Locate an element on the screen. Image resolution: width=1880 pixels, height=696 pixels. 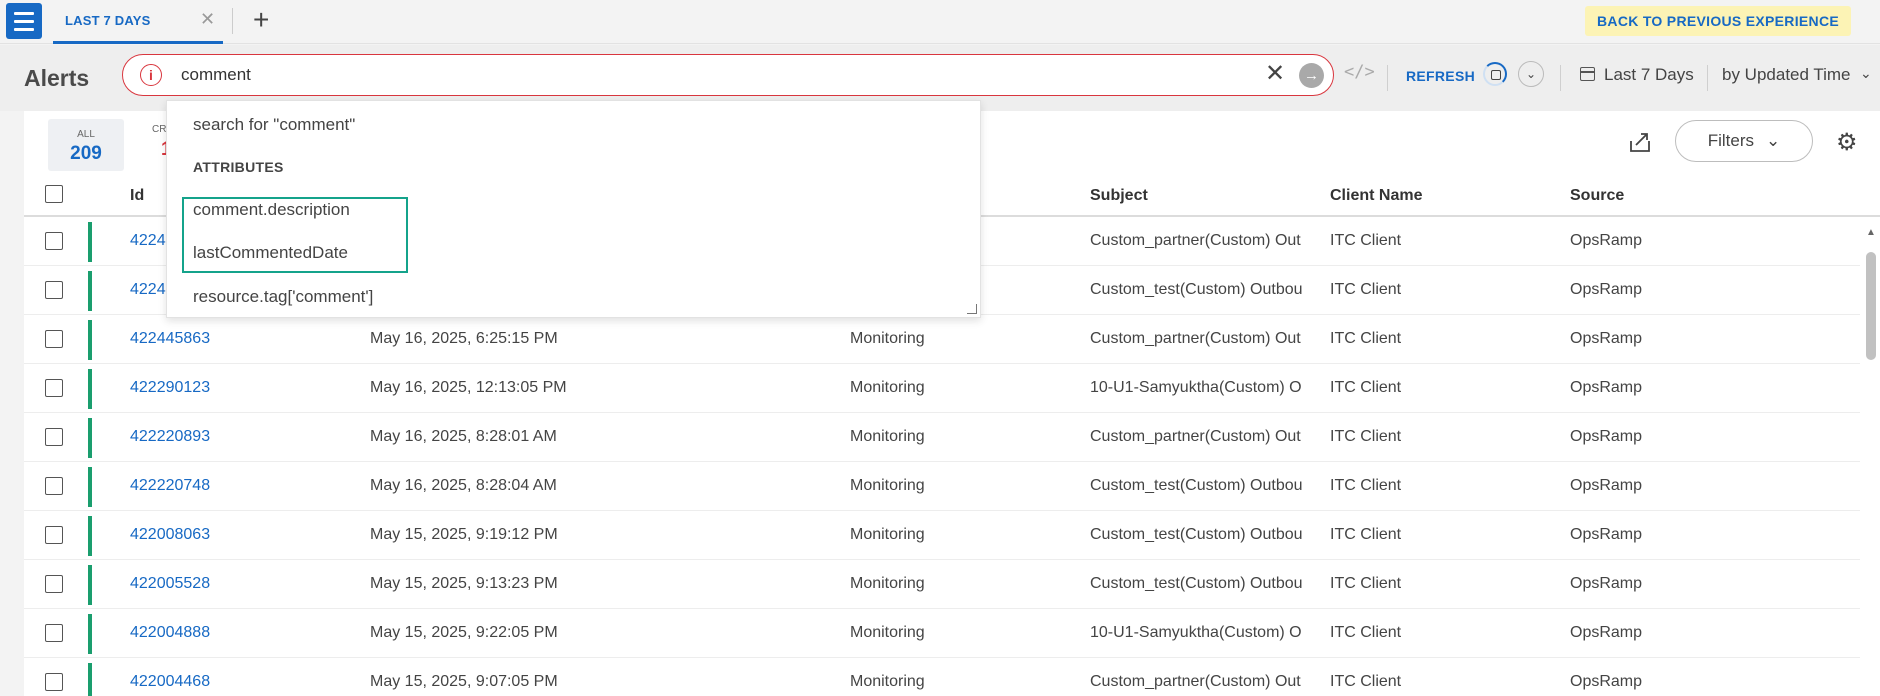
alert-id-link: 422005528 is located at coordinates (170, 584).